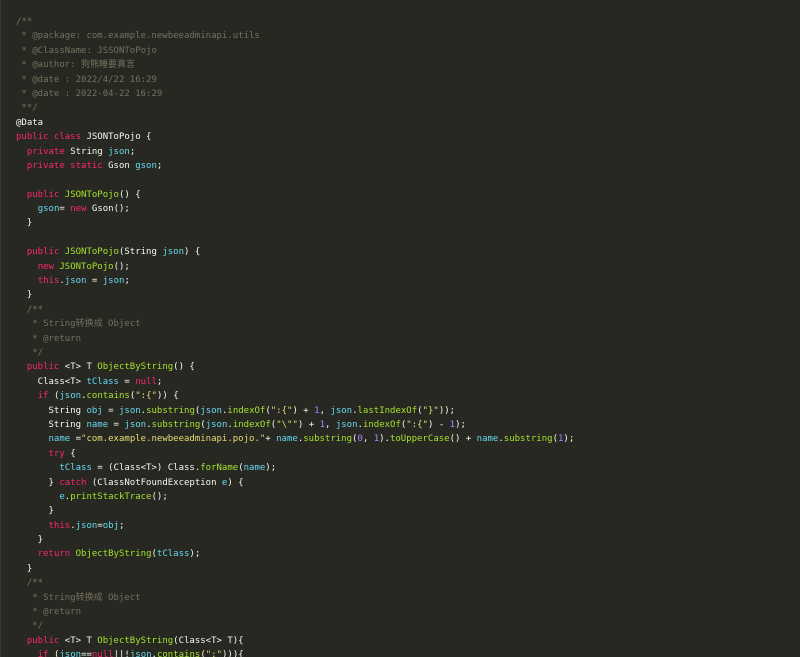  Describe the element at coordinates (408, 367) in the screenshot. I see `code-line: public <T> T ObjectByString() {` at that location.